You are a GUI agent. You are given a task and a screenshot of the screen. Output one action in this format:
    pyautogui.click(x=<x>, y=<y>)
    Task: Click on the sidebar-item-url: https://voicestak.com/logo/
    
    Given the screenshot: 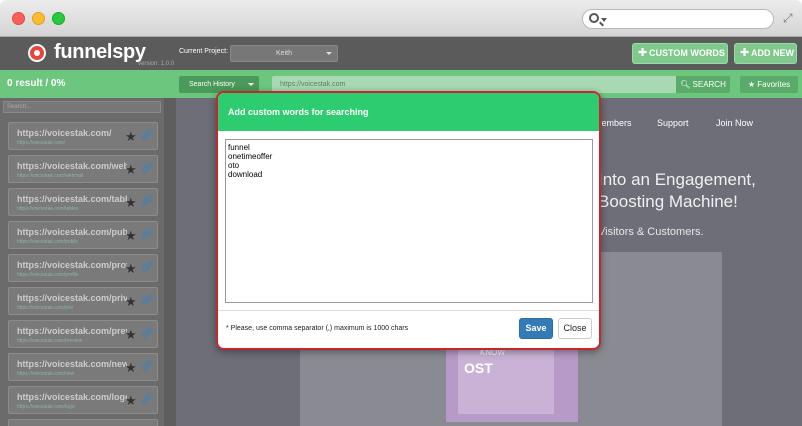 What is the action you would take?
    pyautogui.click(x=72, y=397)
    